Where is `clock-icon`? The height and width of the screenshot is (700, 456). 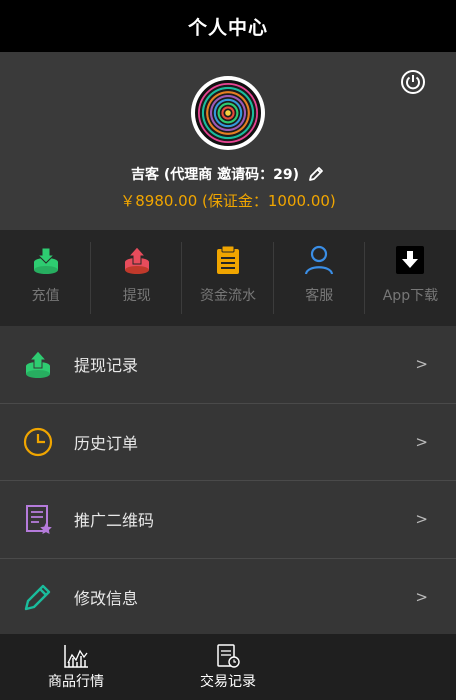 clock-icon is located at coordinates (38, 441).